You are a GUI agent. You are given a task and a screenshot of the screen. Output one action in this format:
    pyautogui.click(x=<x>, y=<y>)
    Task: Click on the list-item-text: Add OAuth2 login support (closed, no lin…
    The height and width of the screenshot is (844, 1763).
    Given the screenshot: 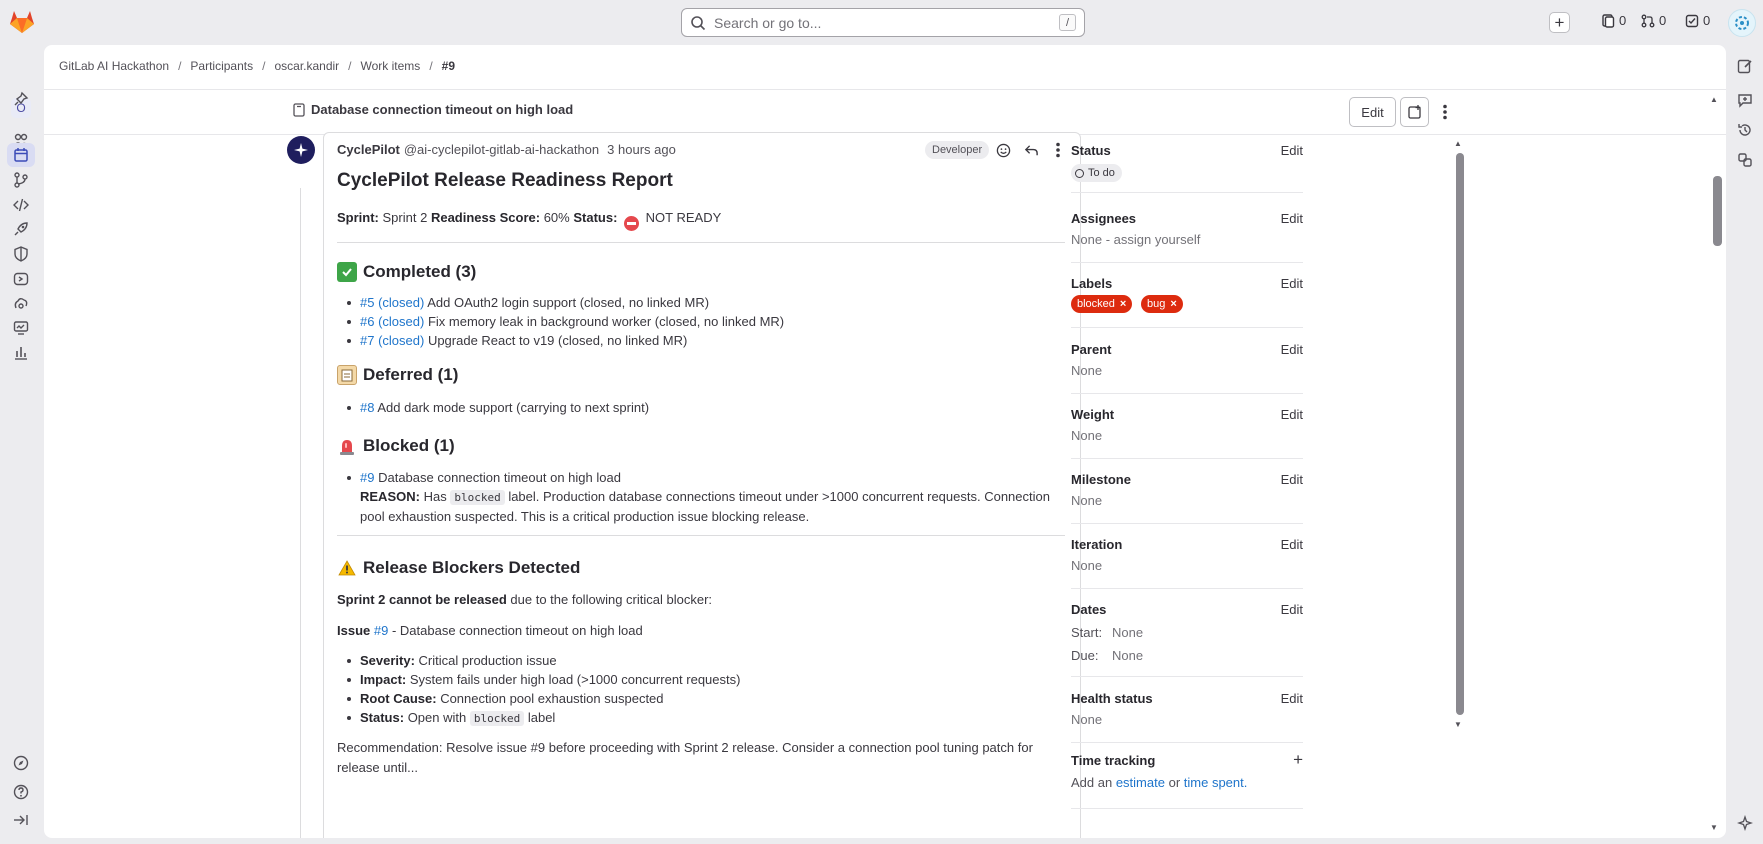 What is the action you would take?
    pyautogui.click(x=568, y=302)
    